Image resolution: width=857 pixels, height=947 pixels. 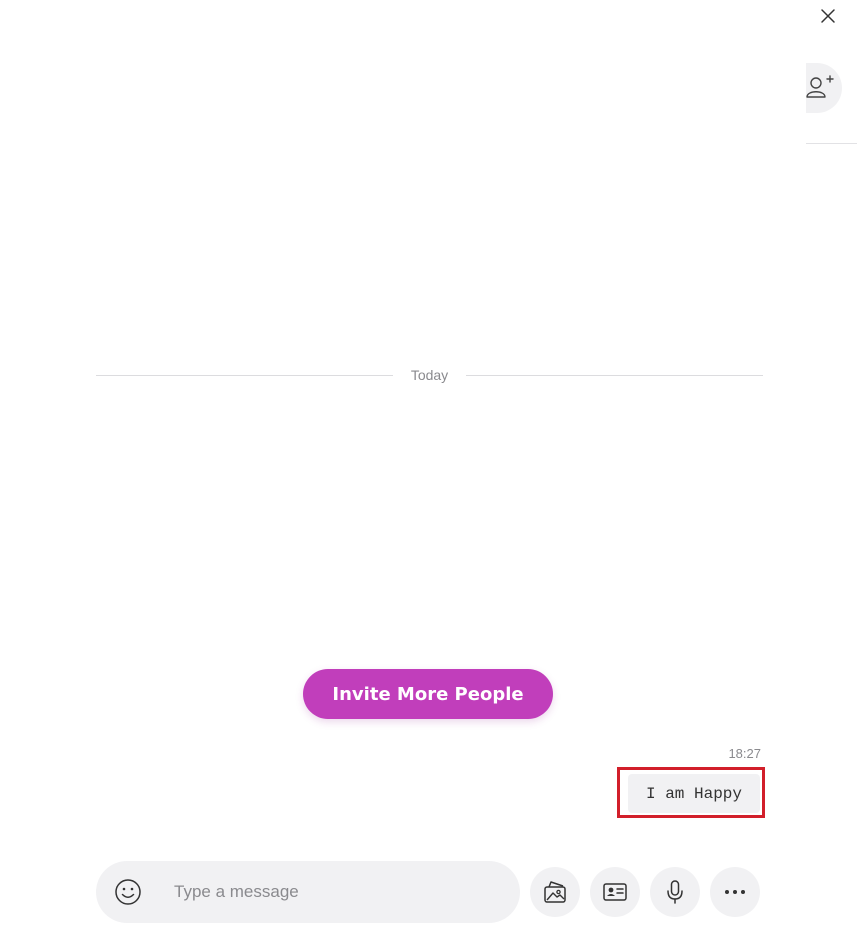 I want to click on add-person-icon, so click(x=820, y=86).